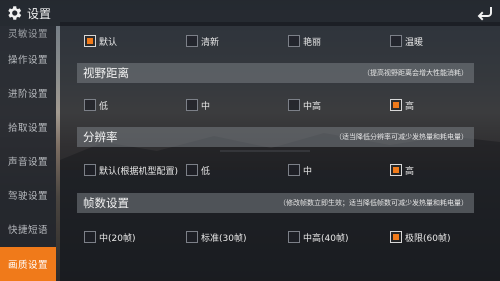  Describe the element at coordinates (401, 137) in the screenshot. I see `section-note: （适当降低分辨率可减少发热量和耗电量）` at that location.